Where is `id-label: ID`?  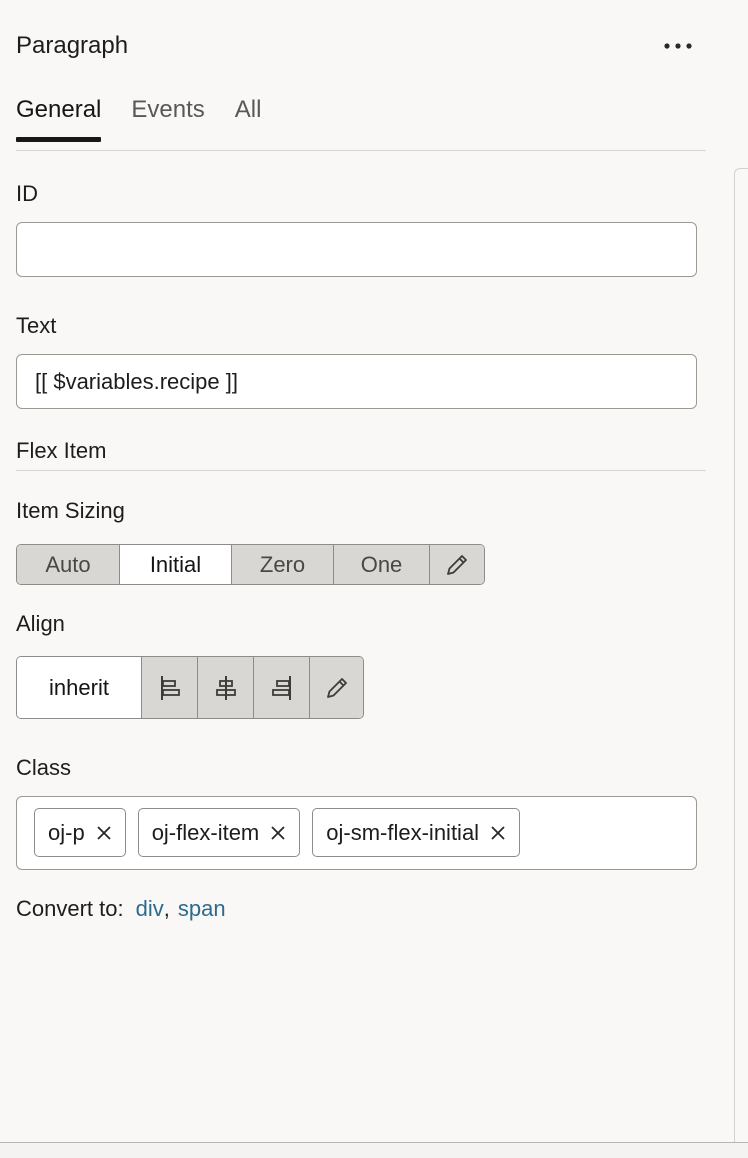 id-label: ID is located at coordinates (27, 193).